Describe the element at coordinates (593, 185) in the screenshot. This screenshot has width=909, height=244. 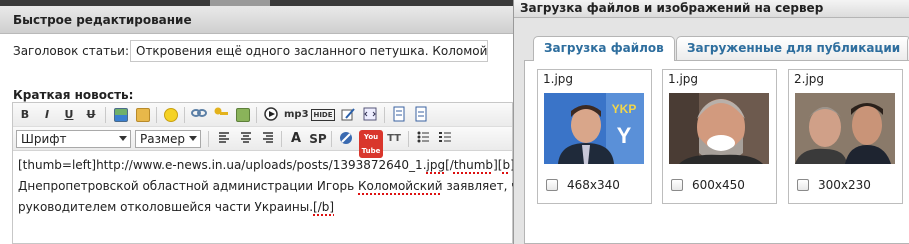
I see `file-dimensions: 468x340` at that location.